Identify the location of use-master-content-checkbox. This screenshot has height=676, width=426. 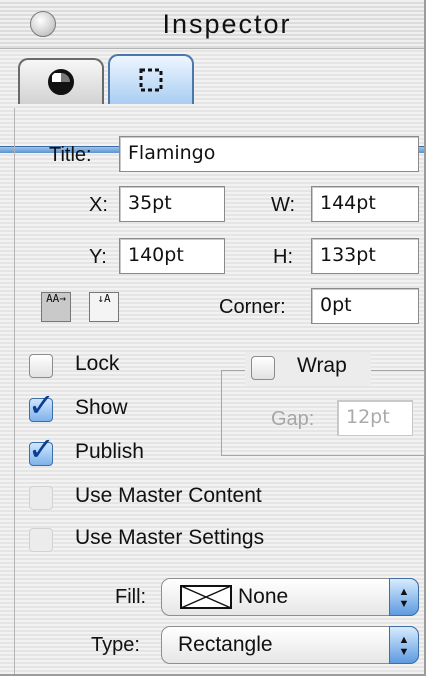
(41, 498).